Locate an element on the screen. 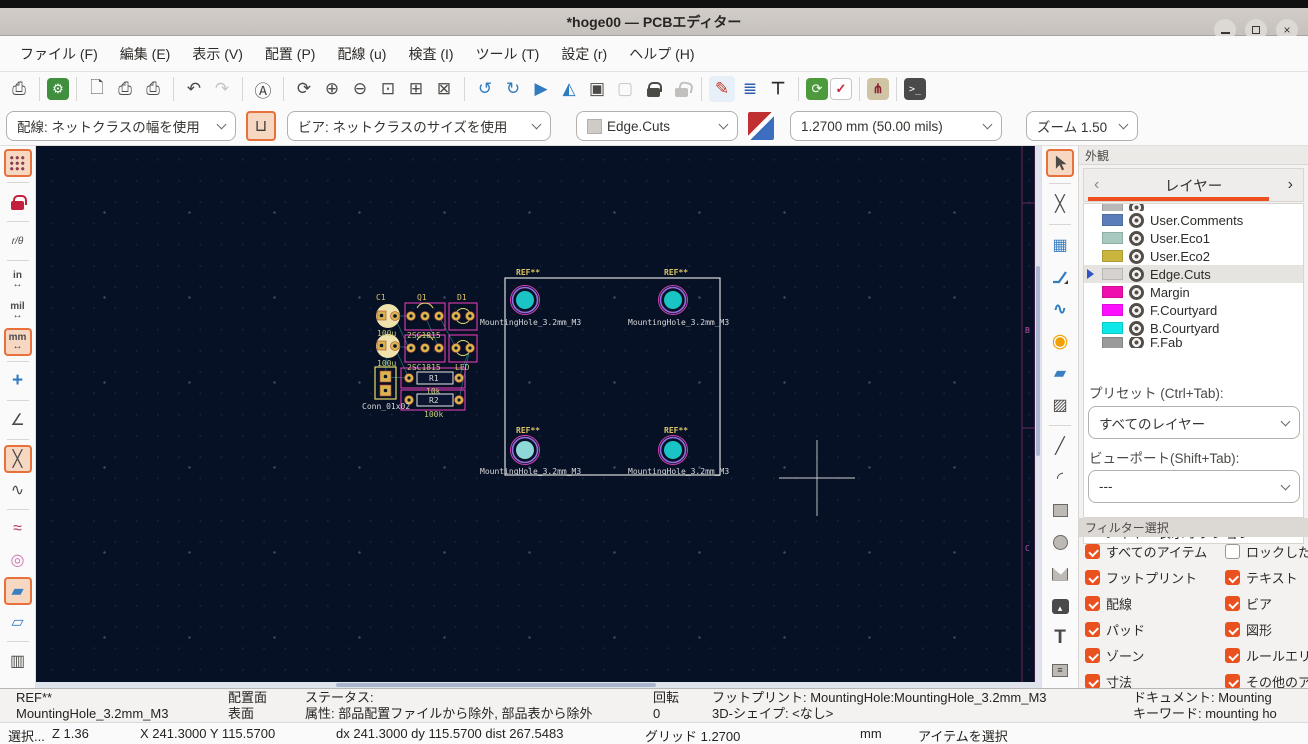 This screenshot has width=1308, height=744. item-lock-icon is located at coordinates (18, 202).